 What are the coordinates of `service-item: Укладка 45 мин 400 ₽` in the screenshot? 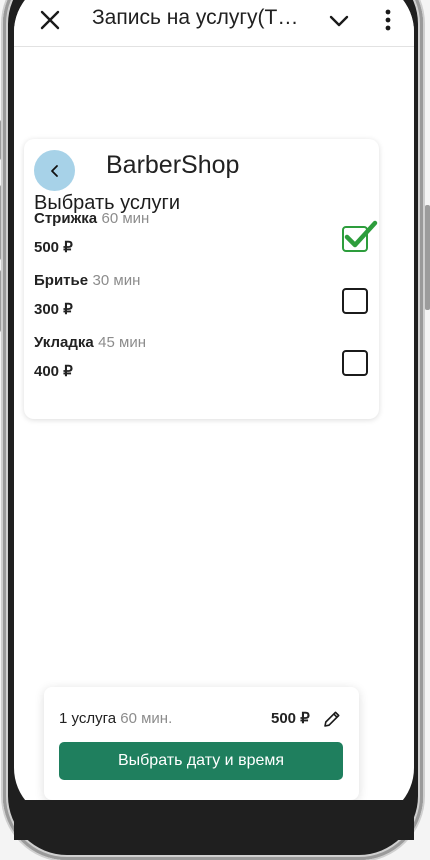 It's located at (201, 362).